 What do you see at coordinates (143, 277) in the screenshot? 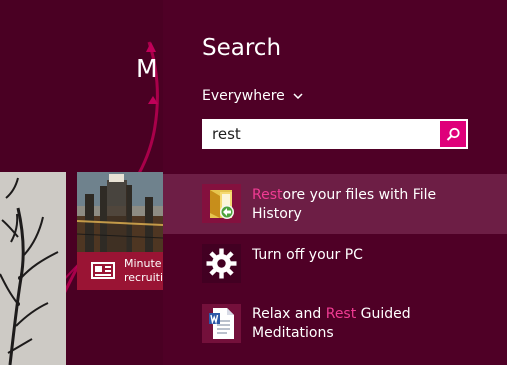
I see `news-tile-line-2: recruiti` at bounding box center [143, 277].